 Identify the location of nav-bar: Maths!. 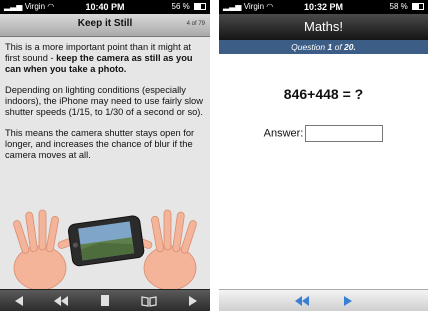
(323, 27).